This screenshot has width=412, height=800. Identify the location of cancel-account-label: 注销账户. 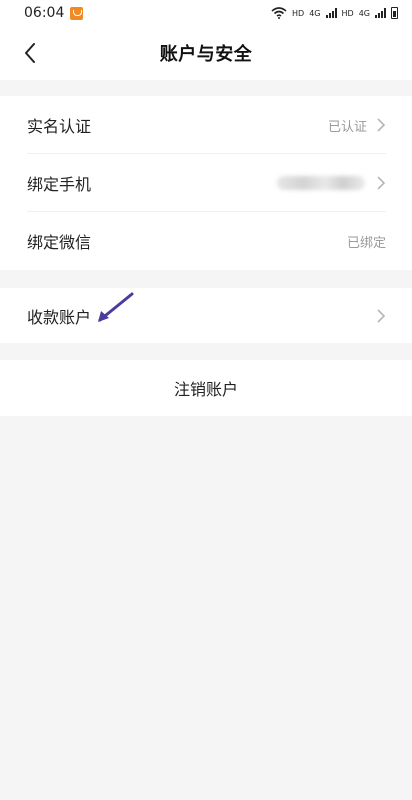
(205, 389).